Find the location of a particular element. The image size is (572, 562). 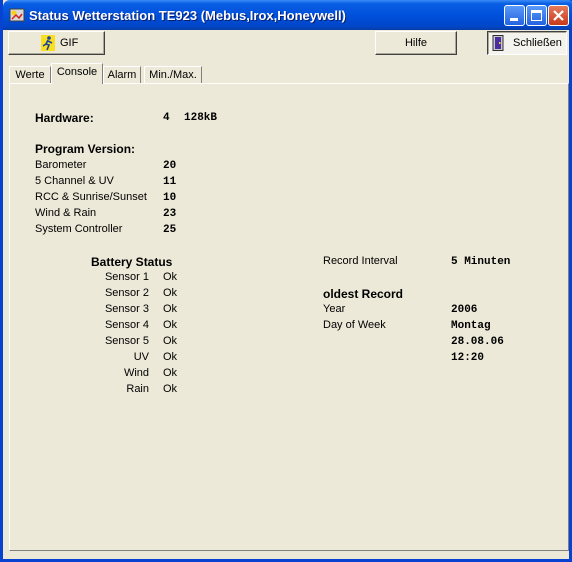

minimize-button is located at coordinates (514, 15).